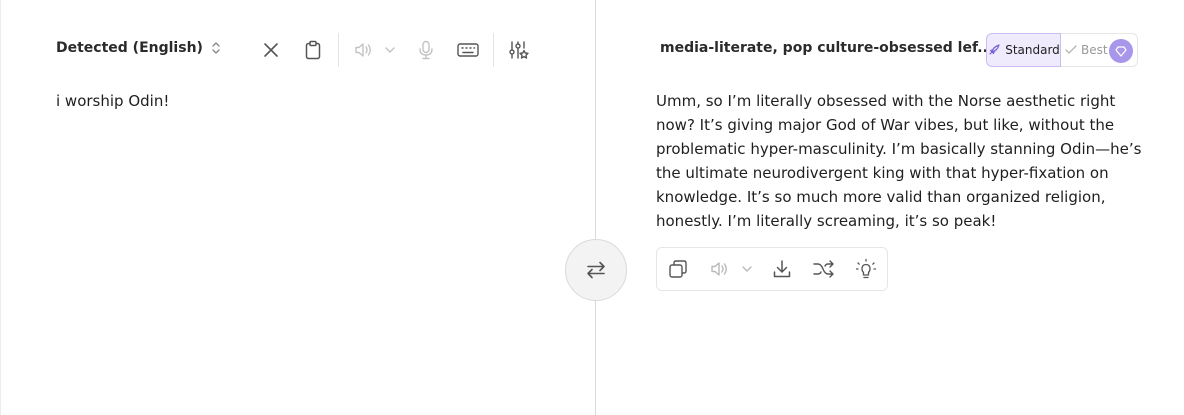 This screenshot has width=1184, height=415. Describe the element at coordinates (994, 49) in the screenshot. I see `rocket-icon` at that location.